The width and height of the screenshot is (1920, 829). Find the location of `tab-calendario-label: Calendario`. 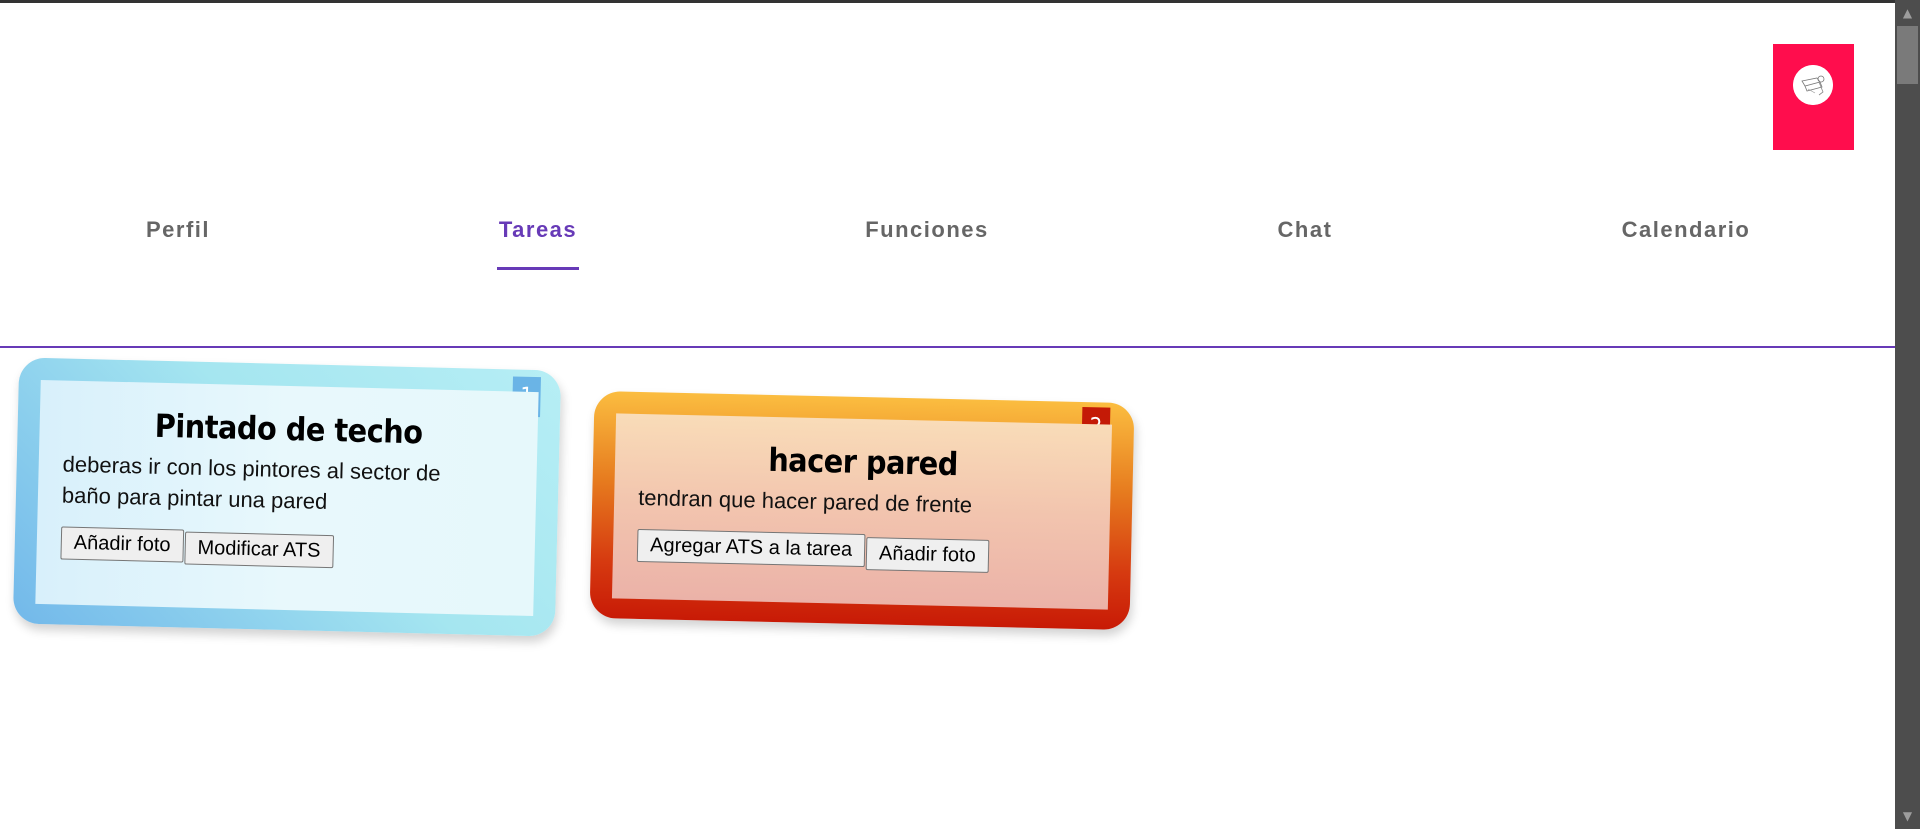

tab-calendario-label: Calendario is located at coordinates (1686, 229).